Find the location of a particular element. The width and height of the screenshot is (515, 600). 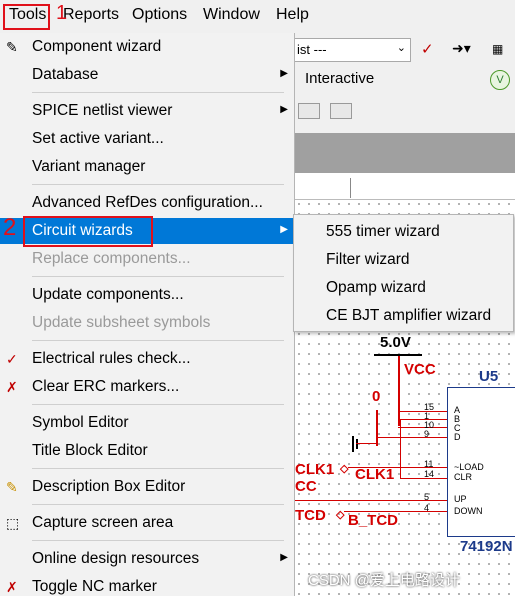

pin-name-clr: CLR is located at coordinates (463, 477).